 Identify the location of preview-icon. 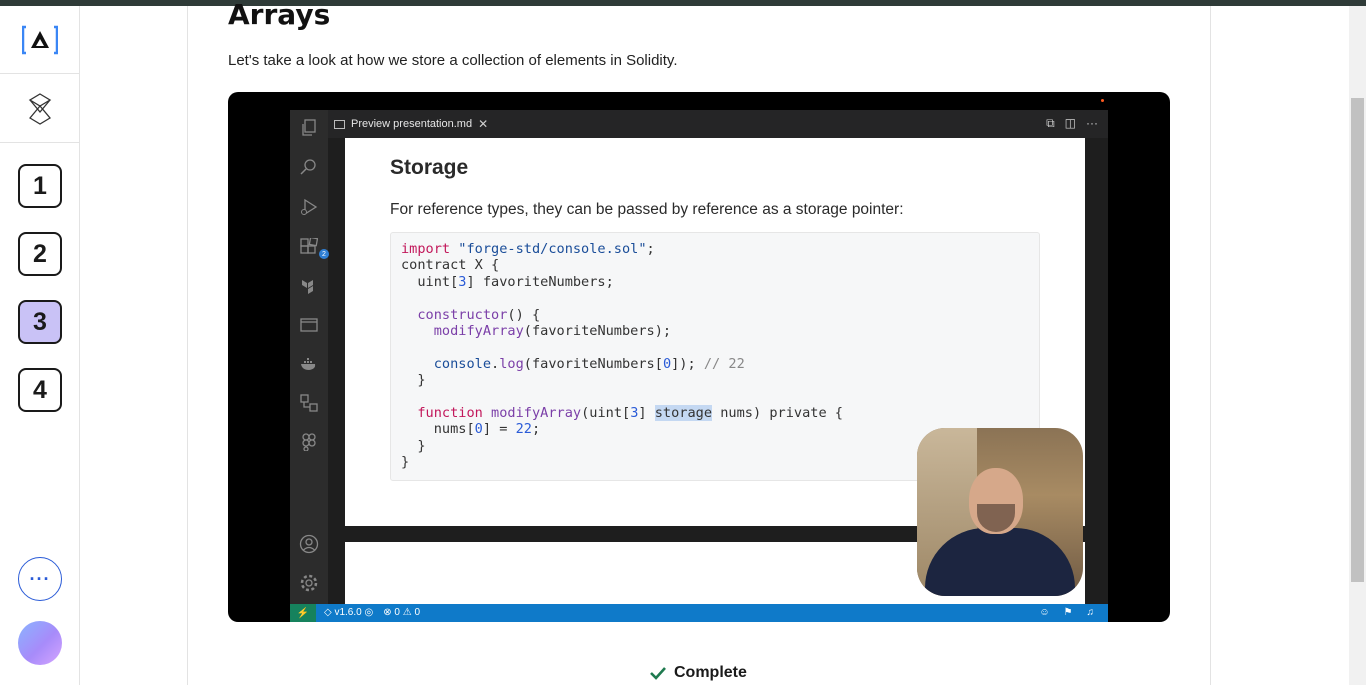
(339, 124).